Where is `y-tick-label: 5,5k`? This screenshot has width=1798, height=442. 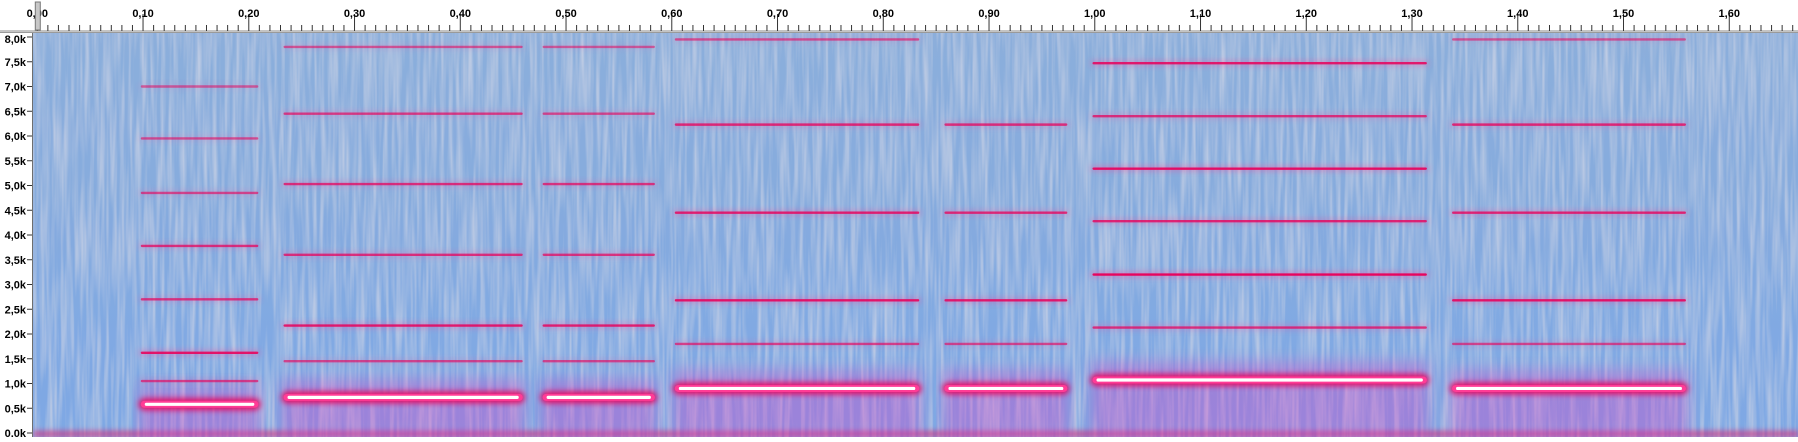
y-tick-label: 5,5k is located at coordinates (16, 162).